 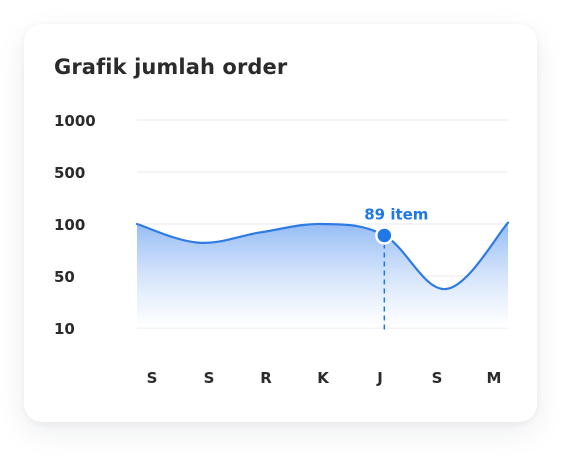 What do you see at coordinates (69, 173) in the screenshot?
I see `y-tick-label: 500` at bounding box center [69, 173].